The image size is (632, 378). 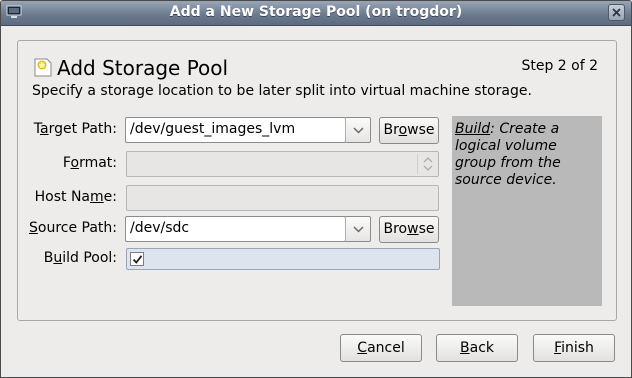 I want to click on check-icon, so click(x=137, y=259).